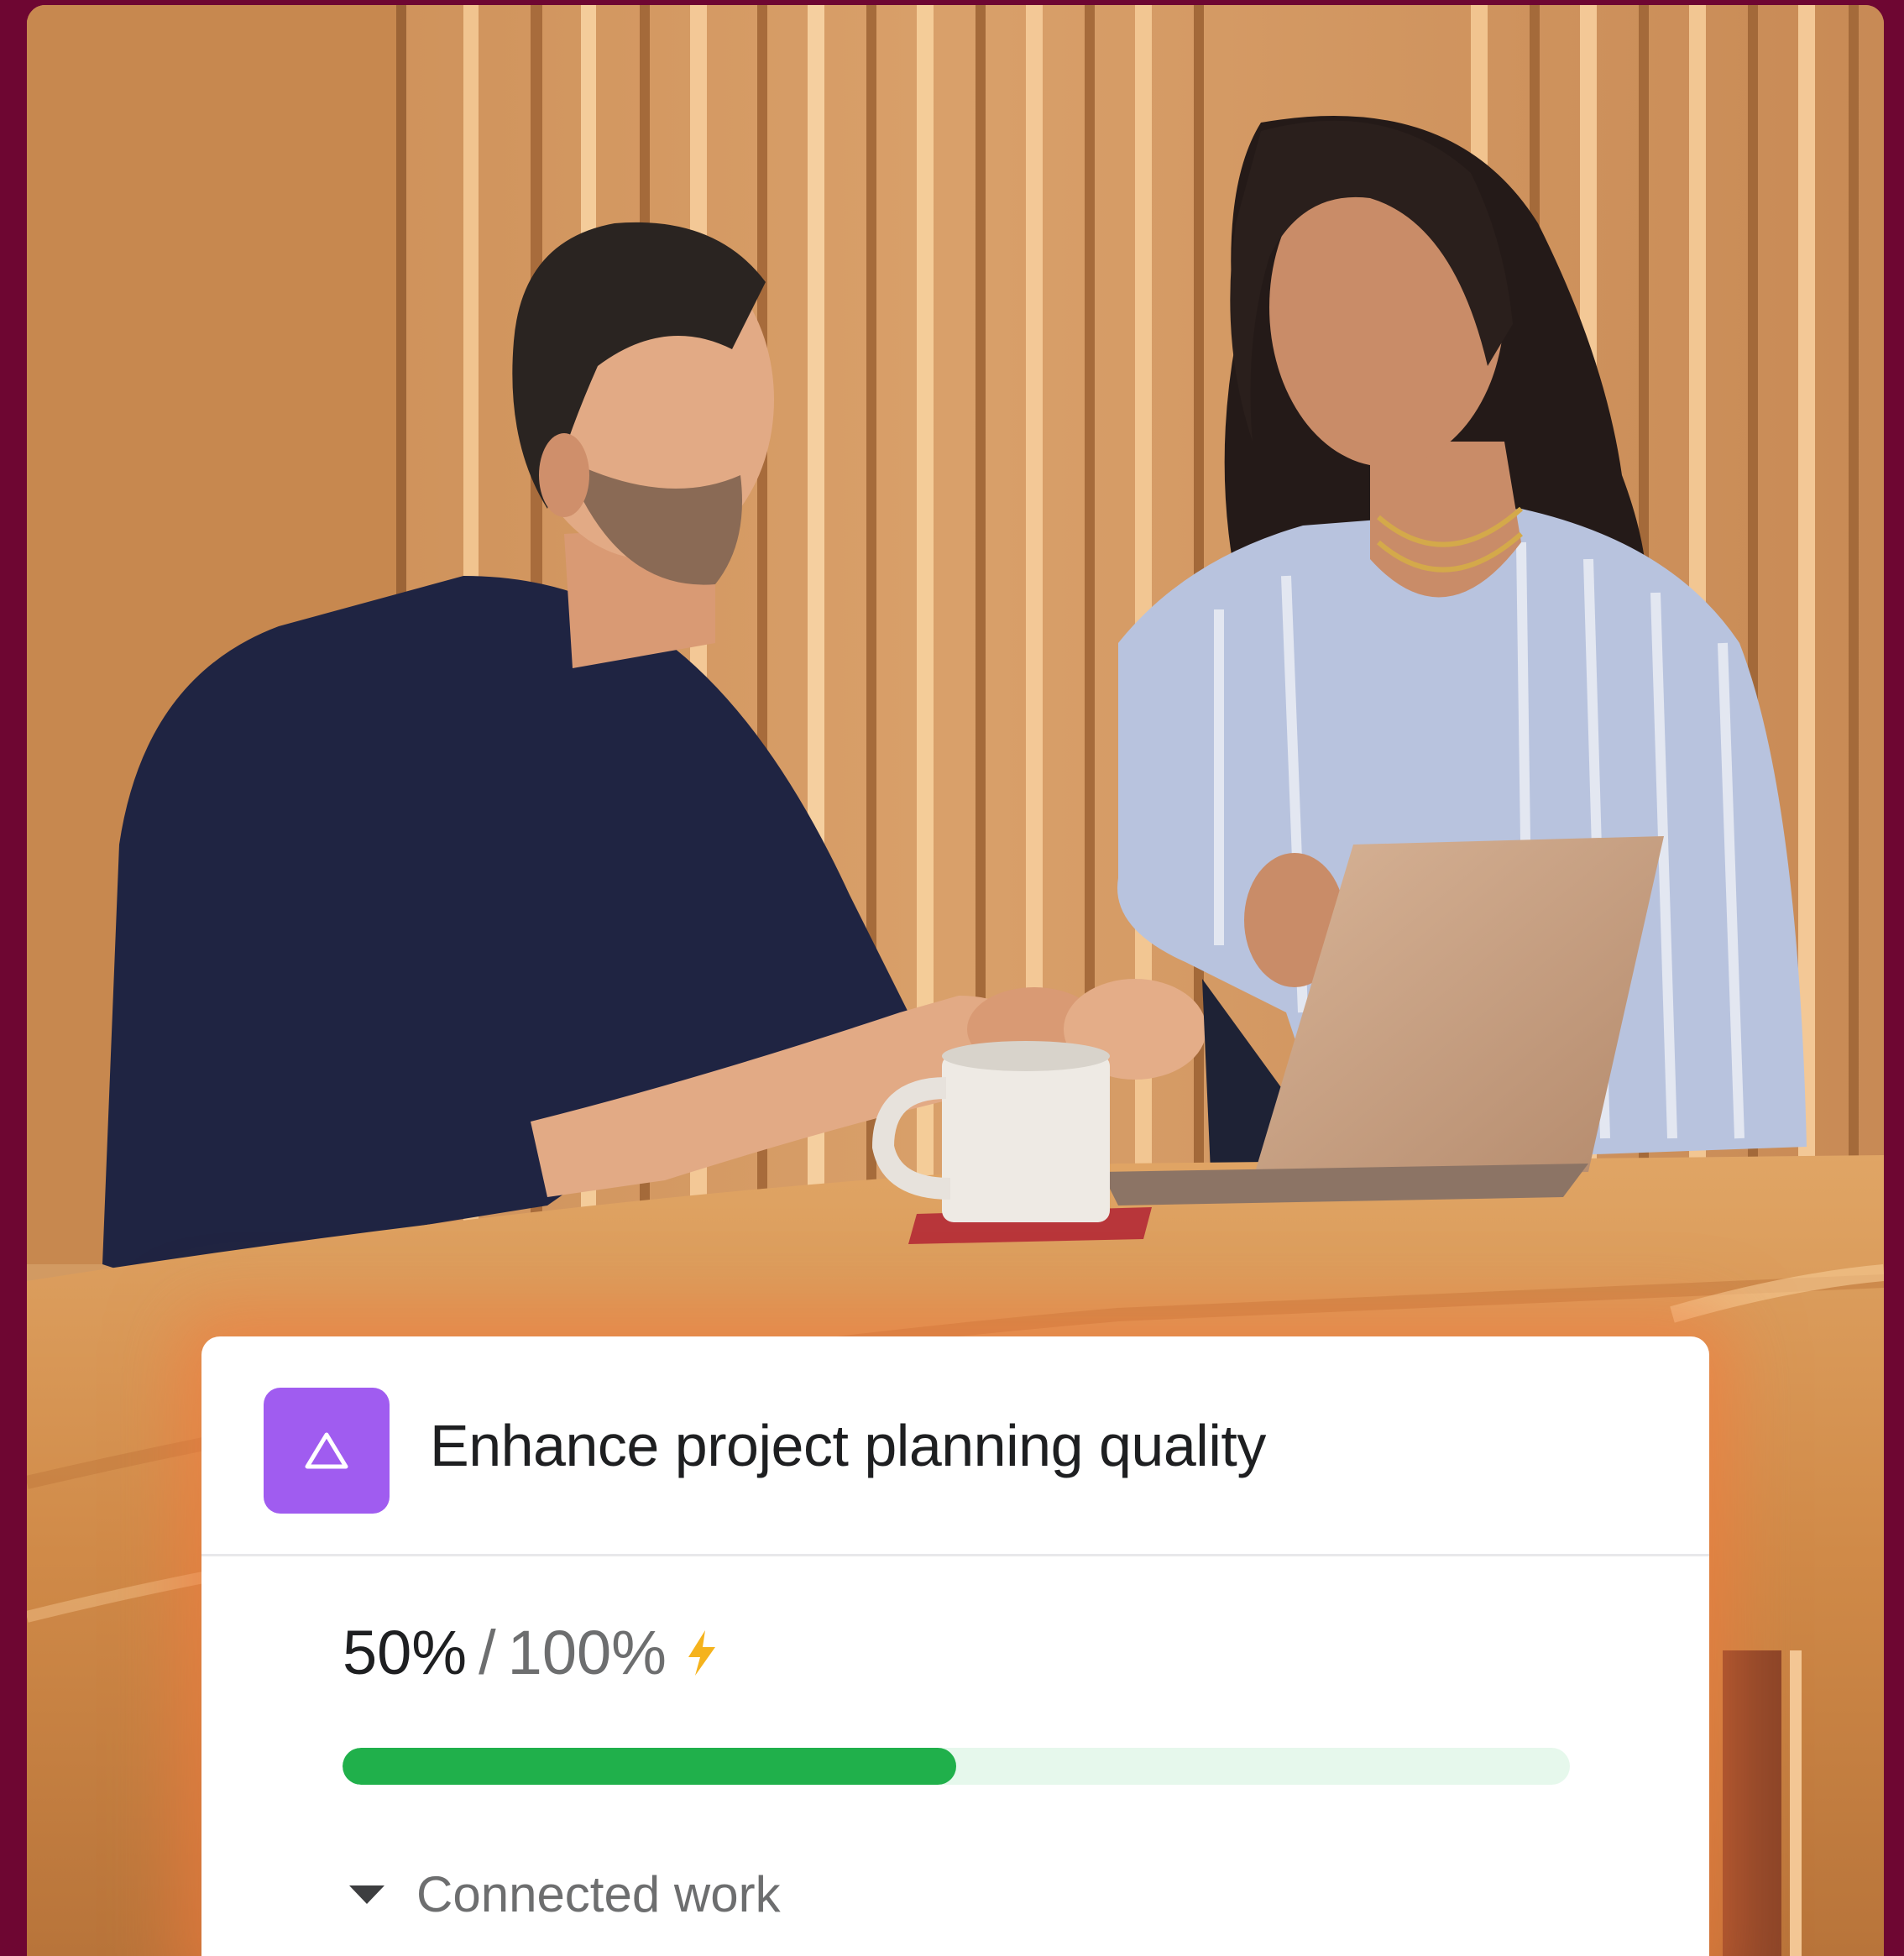 Image resolution: width=1904 pixels, height=1956 pixels. What do you see at coordinates (1028, 1894) in the screenshot?
I see `connected-work-toggle: Connected work` at bounding box center [1028, 1894].